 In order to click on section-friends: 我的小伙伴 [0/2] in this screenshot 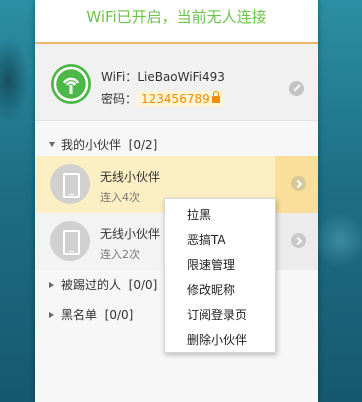, I will do `click(103, 144)`.